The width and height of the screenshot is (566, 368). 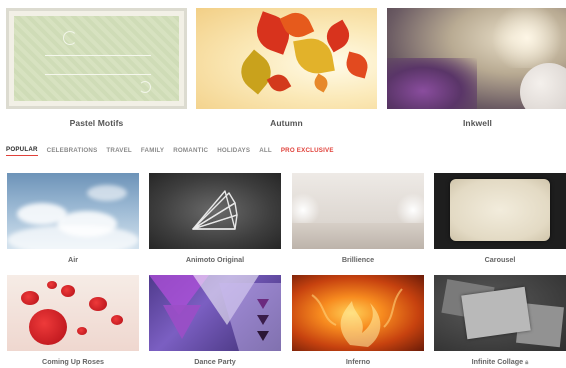 I want to click on theme-label: Animoto Original, so click(x=215, y=259).